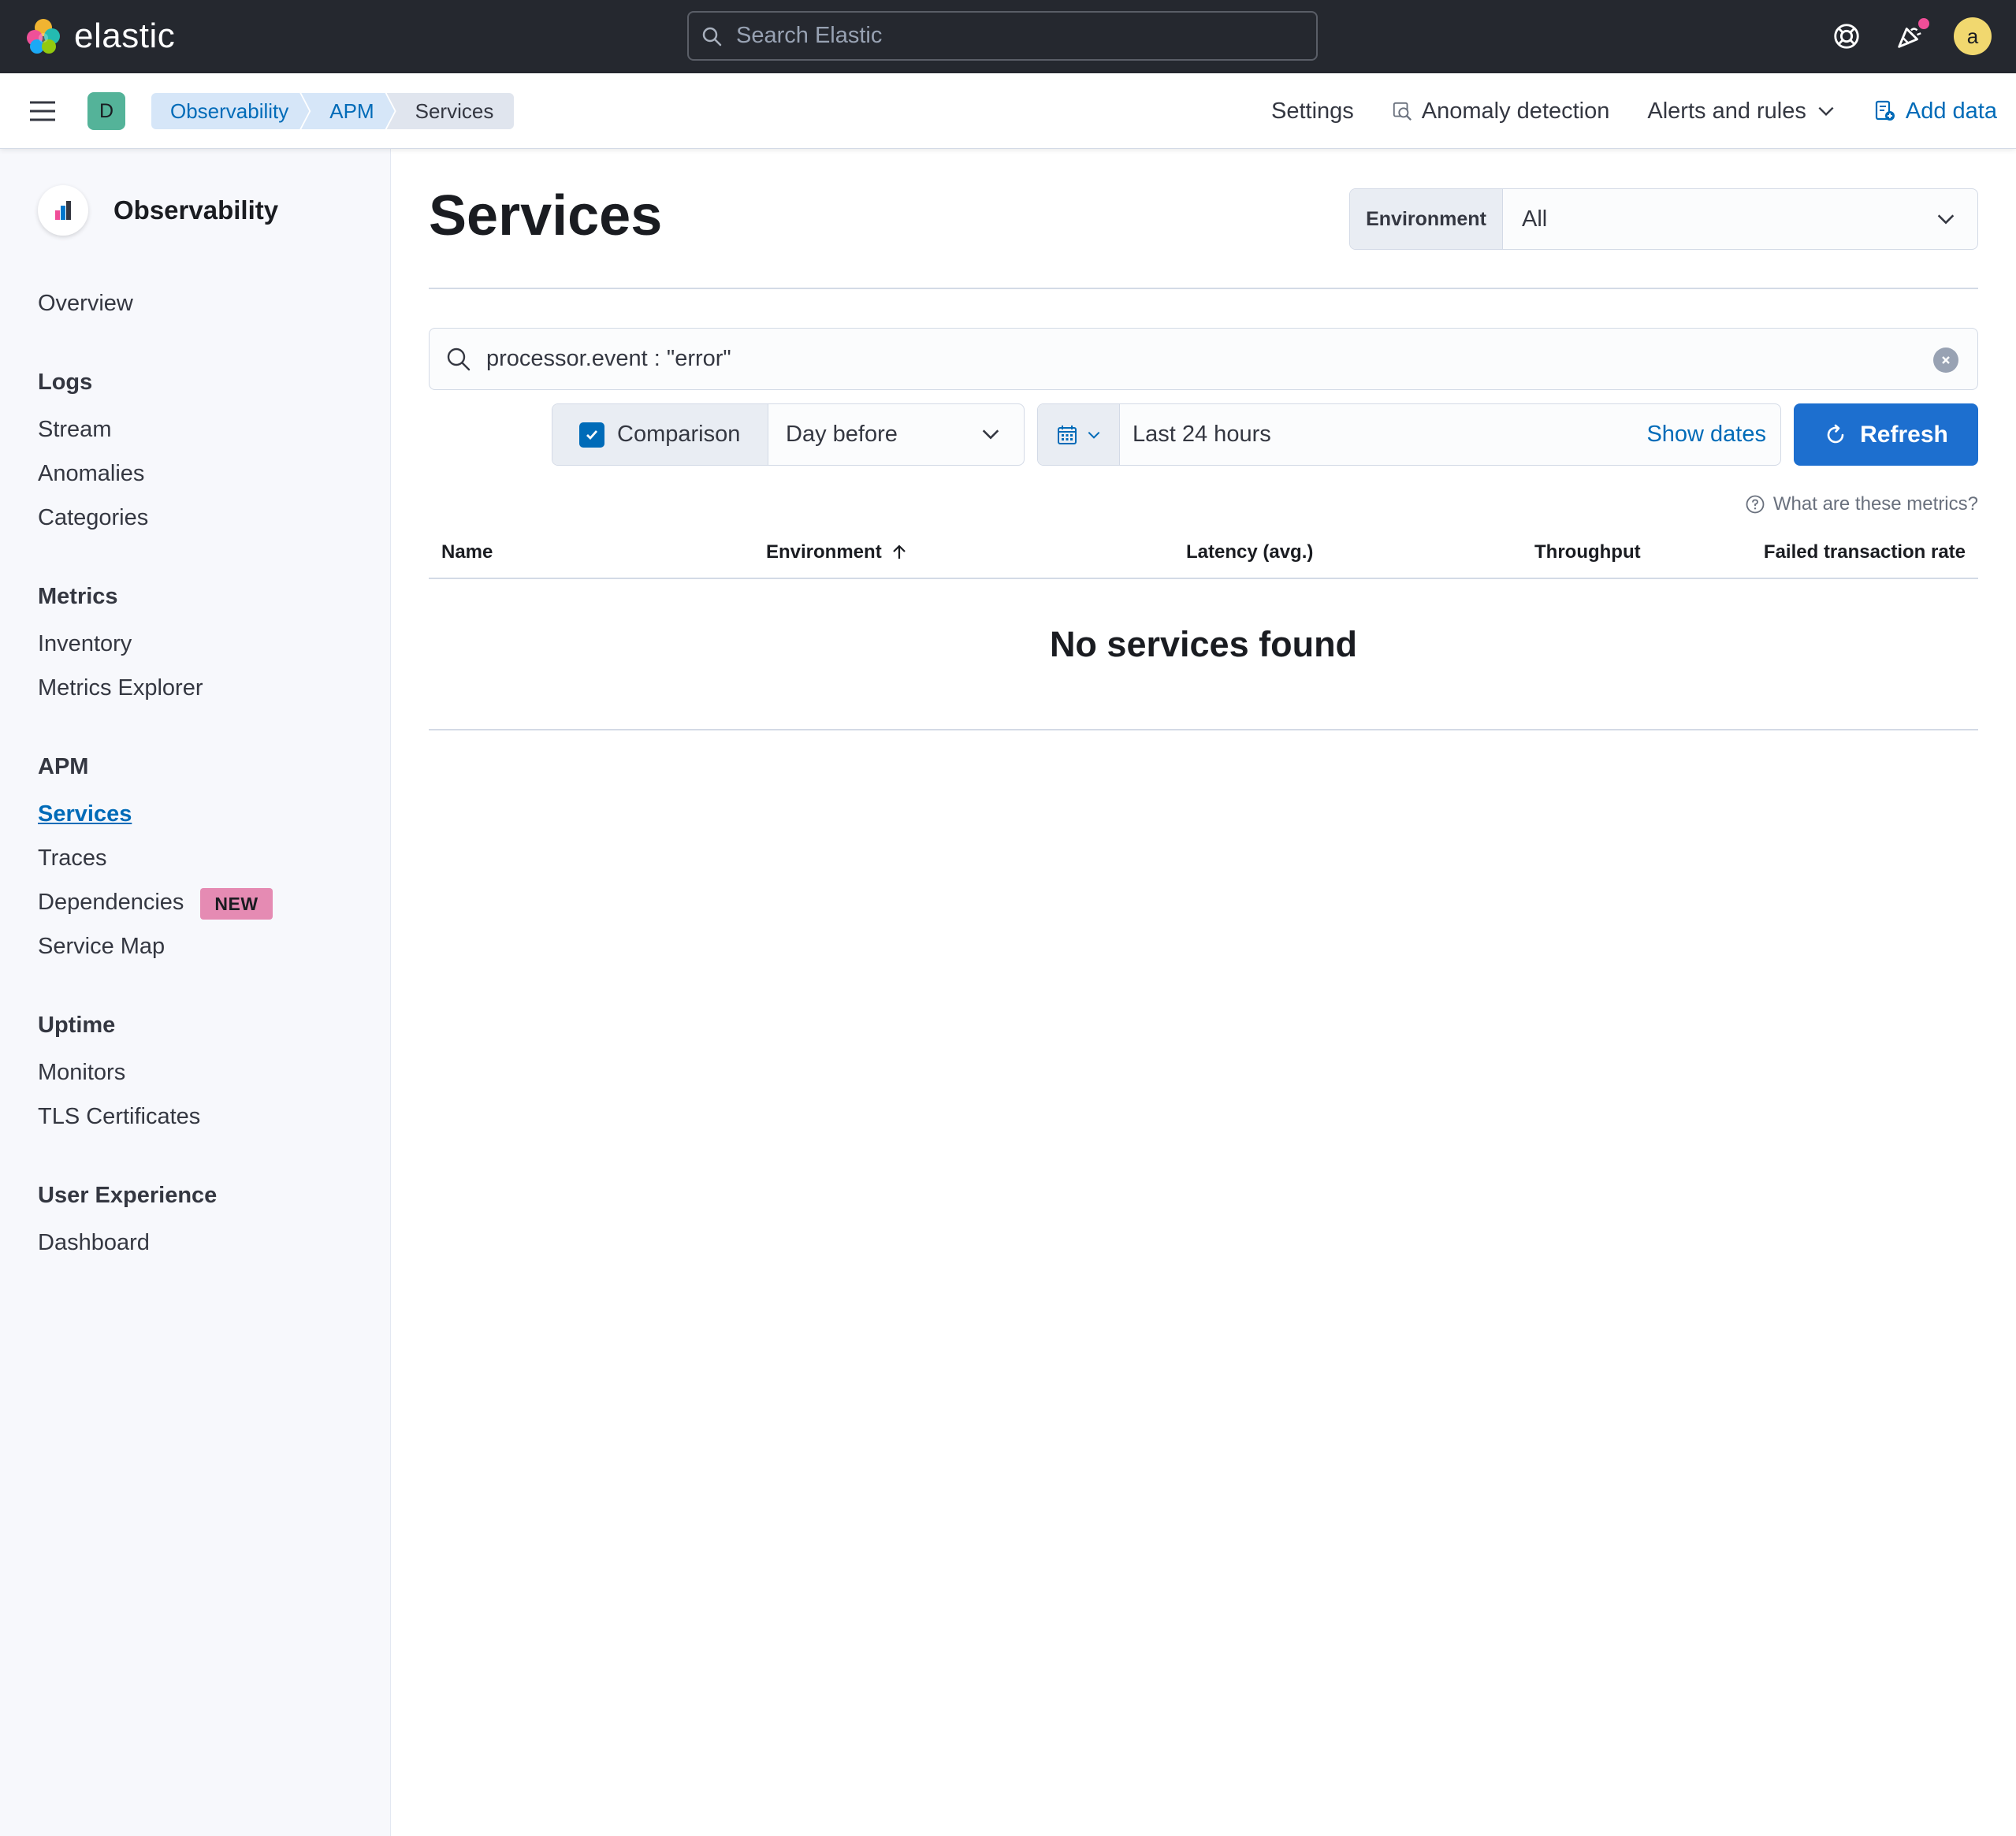 Image resolution: width=2016 pixels, height=1836 pixels. I want to click on search-input, so click(1012, 36).